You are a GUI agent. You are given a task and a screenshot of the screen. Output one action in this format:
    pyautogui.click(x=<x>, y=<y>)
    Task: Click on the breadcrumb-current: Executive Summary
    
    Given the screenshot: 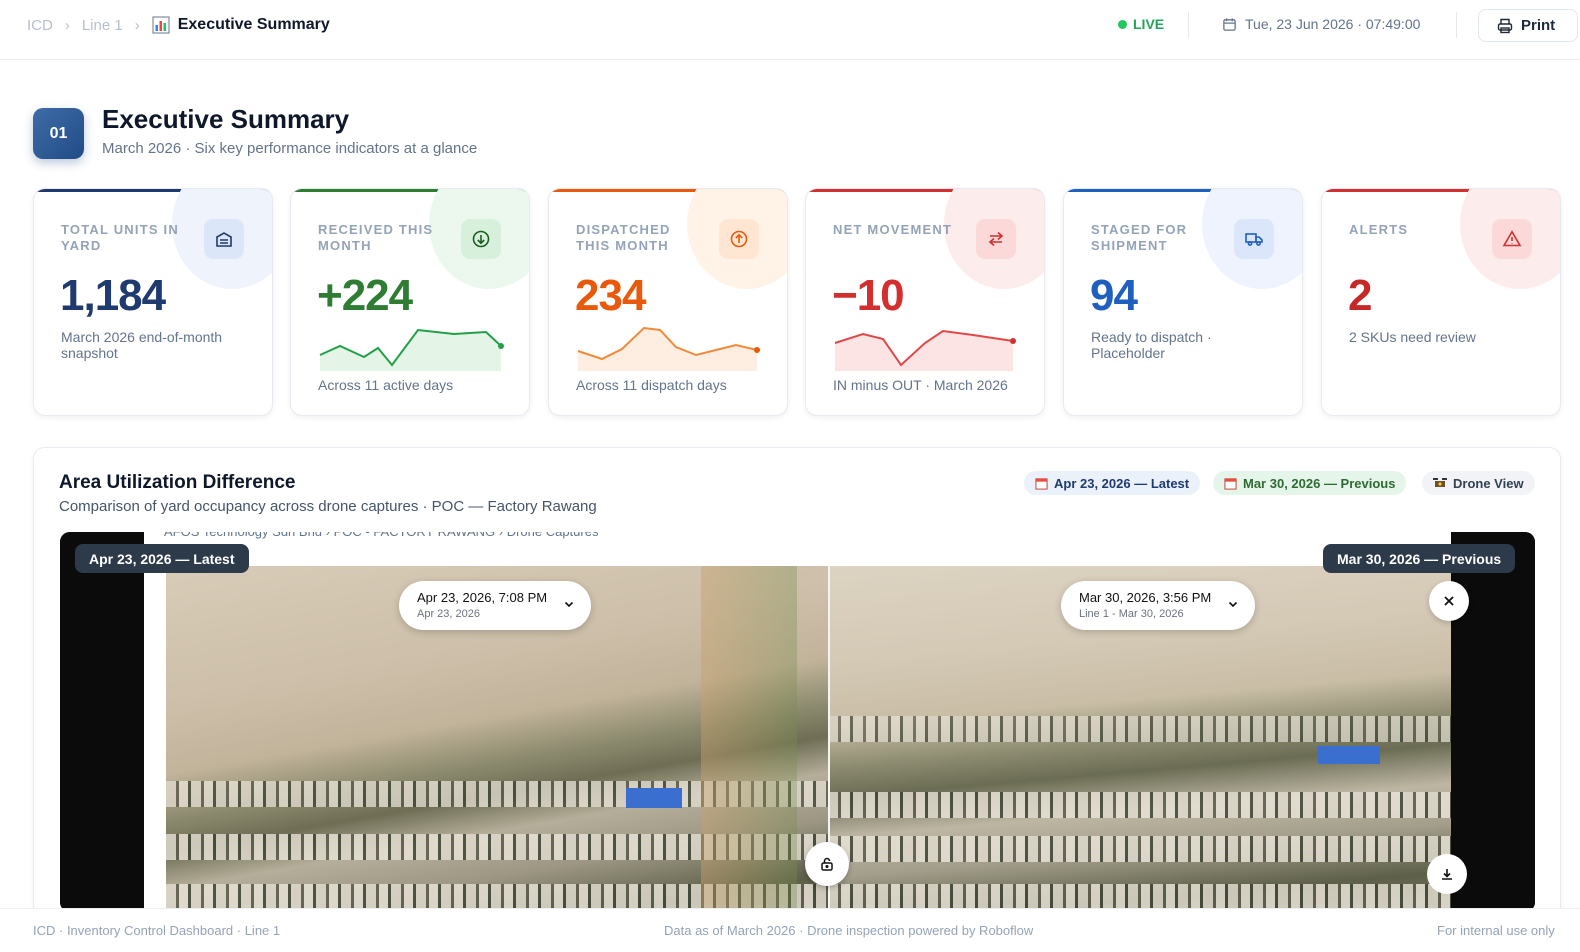 What is the action you would take?
    pyautogui.click(x=241, y=25)
    